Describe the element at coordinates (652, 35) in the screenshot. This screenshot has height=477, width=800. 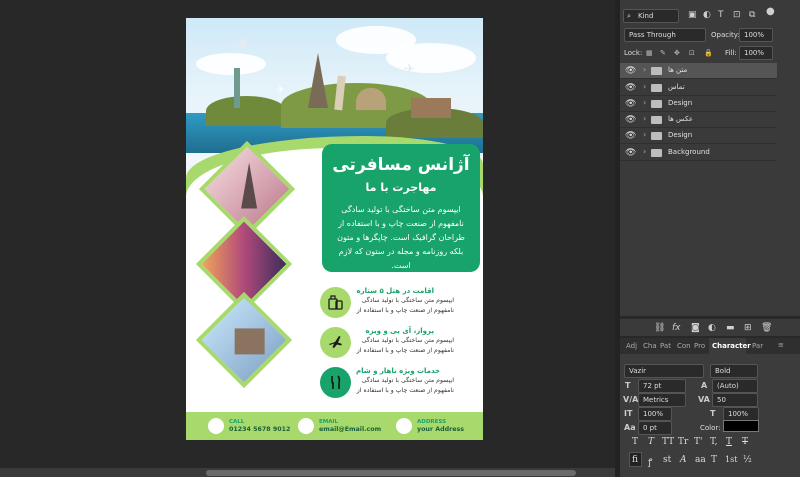
I see `blend-mode-value: Pass Through` at that location.